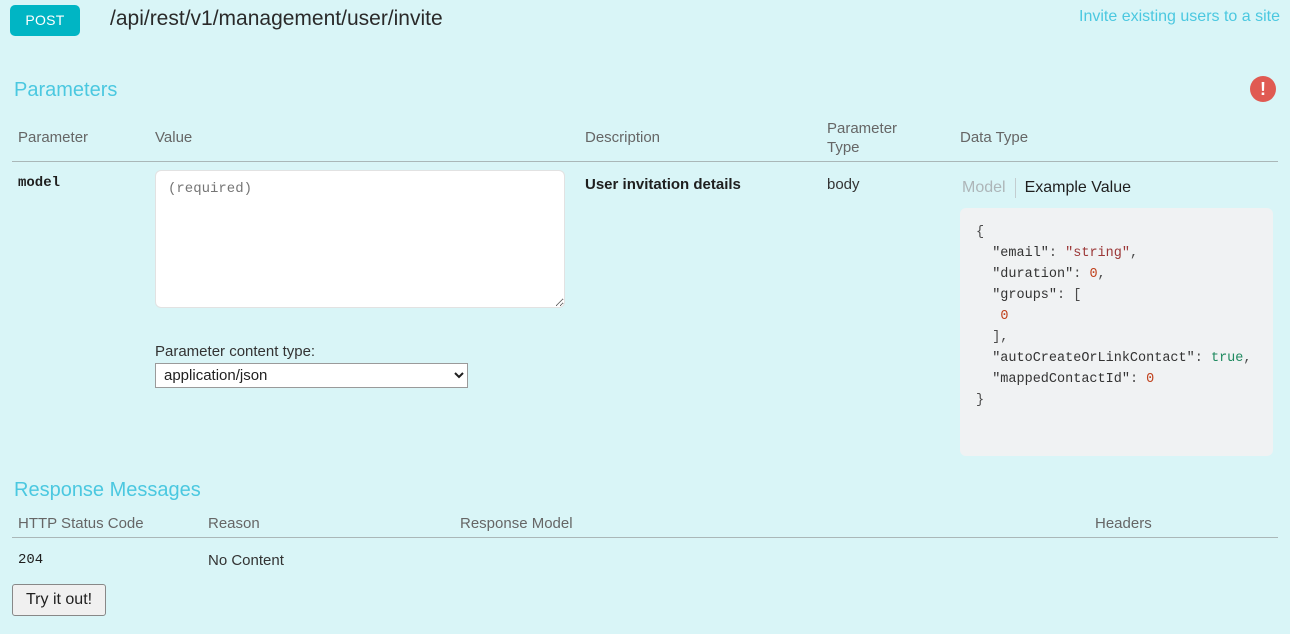 The width and height of the screenshot is (1290, 634). I want to click on parameter-value-input, so click(360, 239).